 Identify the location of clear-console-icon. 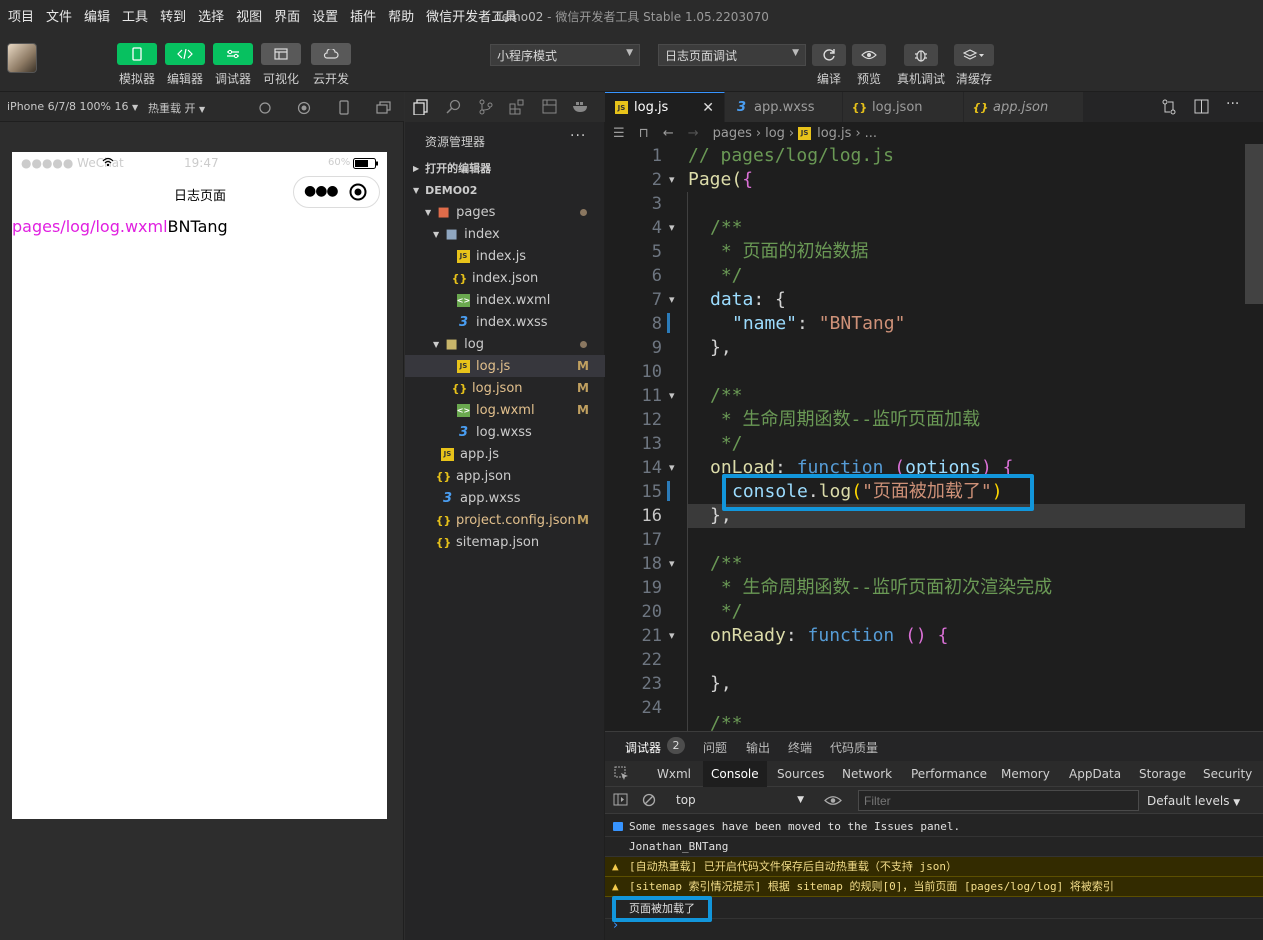
(649, 801).